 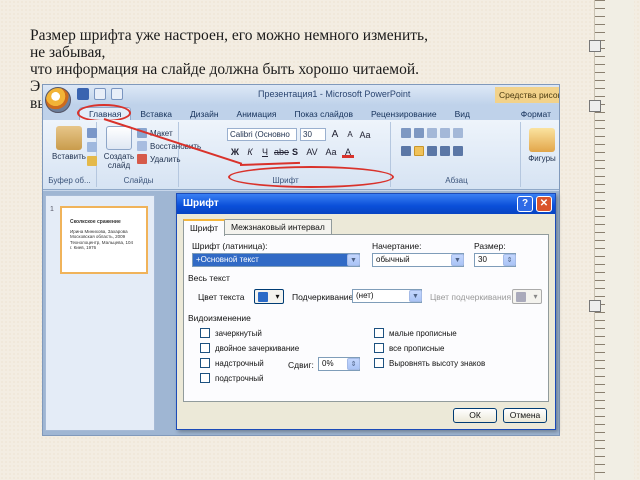 What do you see at coordinates (249, 348) in the screenshot?
I see `checkbox-double-strikethrough: двойное зачеркивание` at bounding box center [249, 348].